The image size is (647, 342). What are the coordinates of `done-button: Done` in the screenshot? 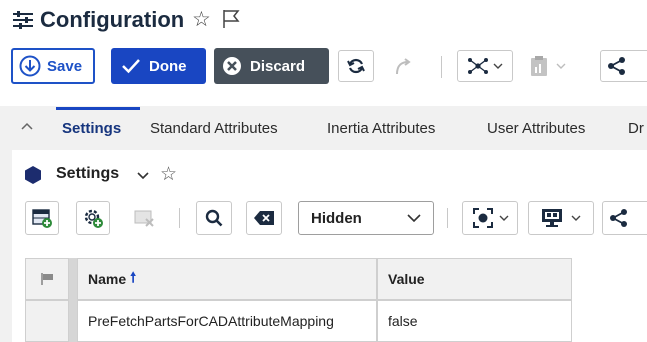 It's located at (158, 66).